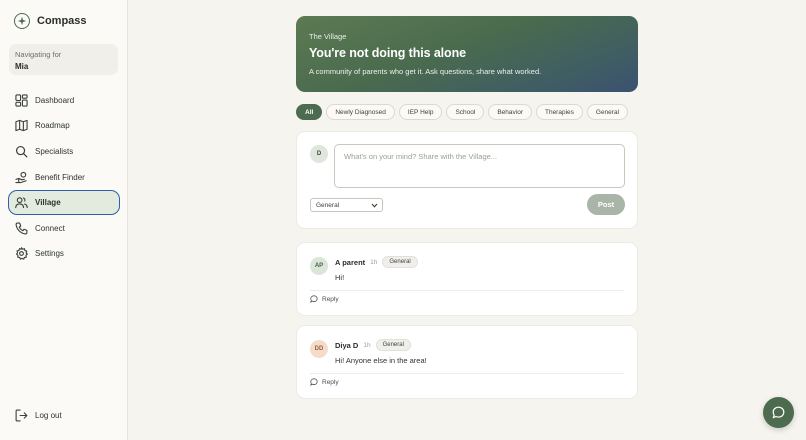 The width and height of the screenshot is (806, 440). Describe the element at coordinates (64, 415) in the screenshot. I see `logout-button: Log out` at that location.